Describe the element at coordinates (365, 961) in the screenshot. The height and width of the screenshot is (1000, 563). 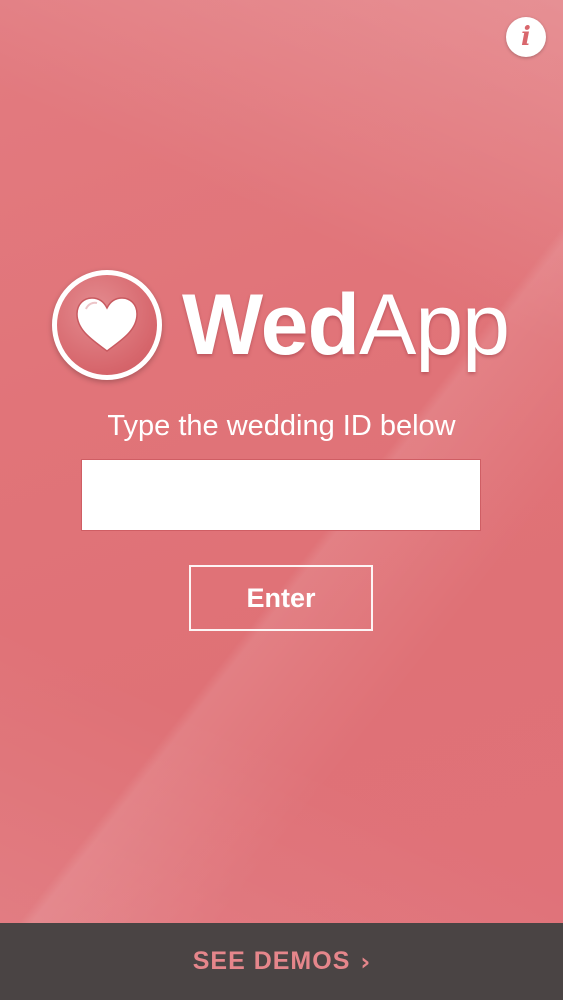
I see `chevron-right-icon: ›` at that location.